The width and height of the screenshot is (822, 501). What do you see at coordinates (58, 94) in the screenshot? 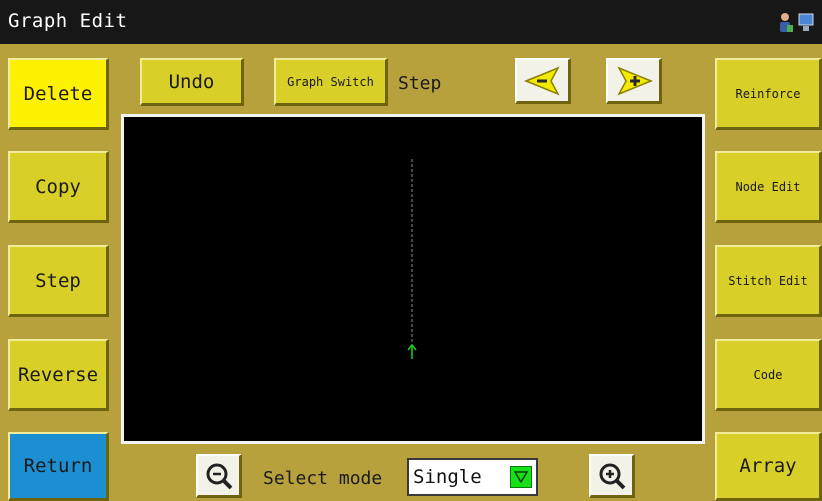
I see `delete-button: Delete` at bounding box center [58, 94].